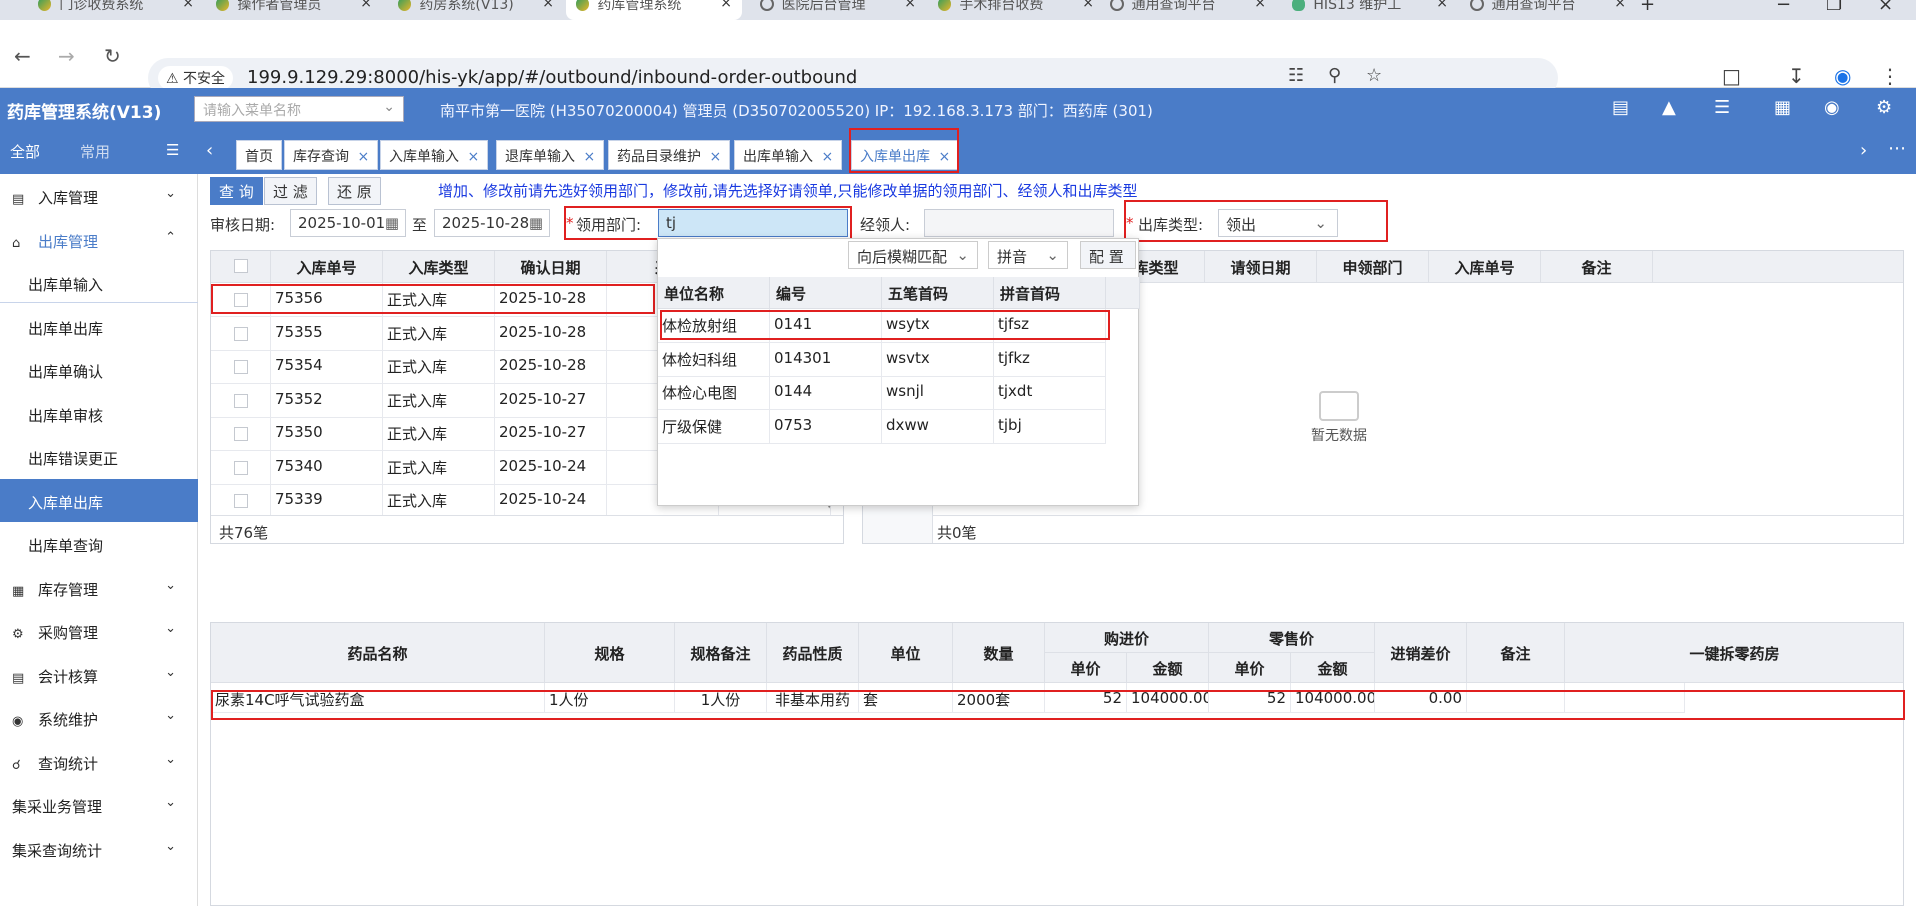 The height and width of the screenshot is (906, 1916). I want to click on date-to-field: 2025-10-28 ▦, so click(492, 223).